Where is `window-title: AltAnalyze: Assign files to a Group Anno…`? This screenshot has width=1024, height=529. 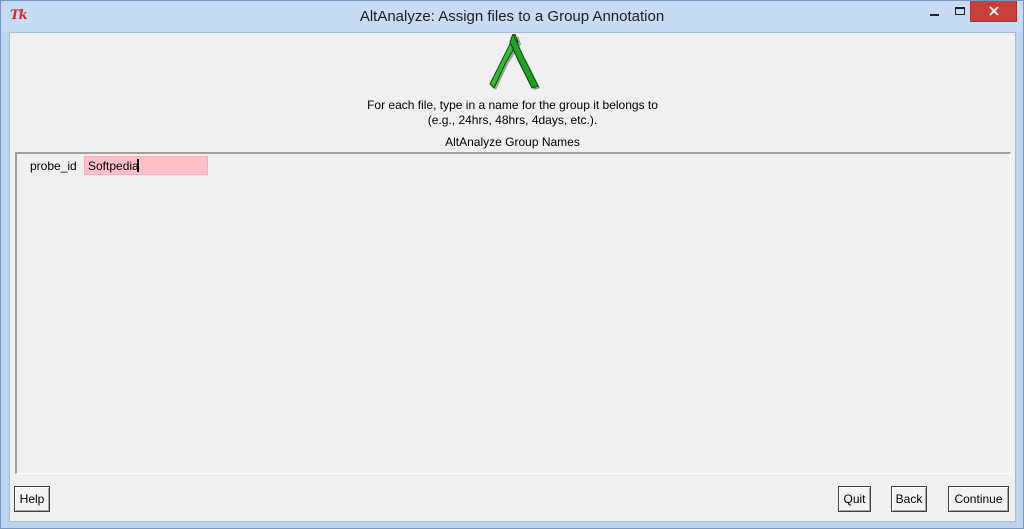 window-title: AltAnalyze: Assign files to a Group Anno… is located at coordinates (512, 16).